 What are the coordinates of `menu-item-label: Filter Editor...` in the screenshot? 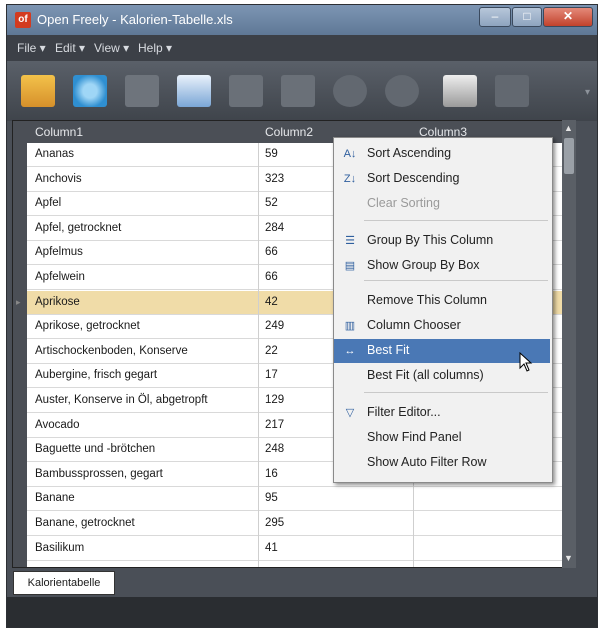 It's located at (404, 412).